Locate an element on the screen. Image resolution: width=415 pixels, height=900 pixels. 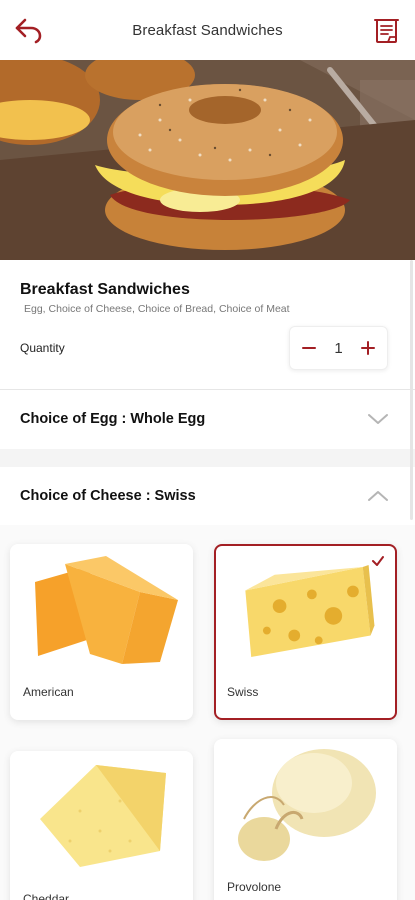
scrollbar is located at coordinates (411, 390).